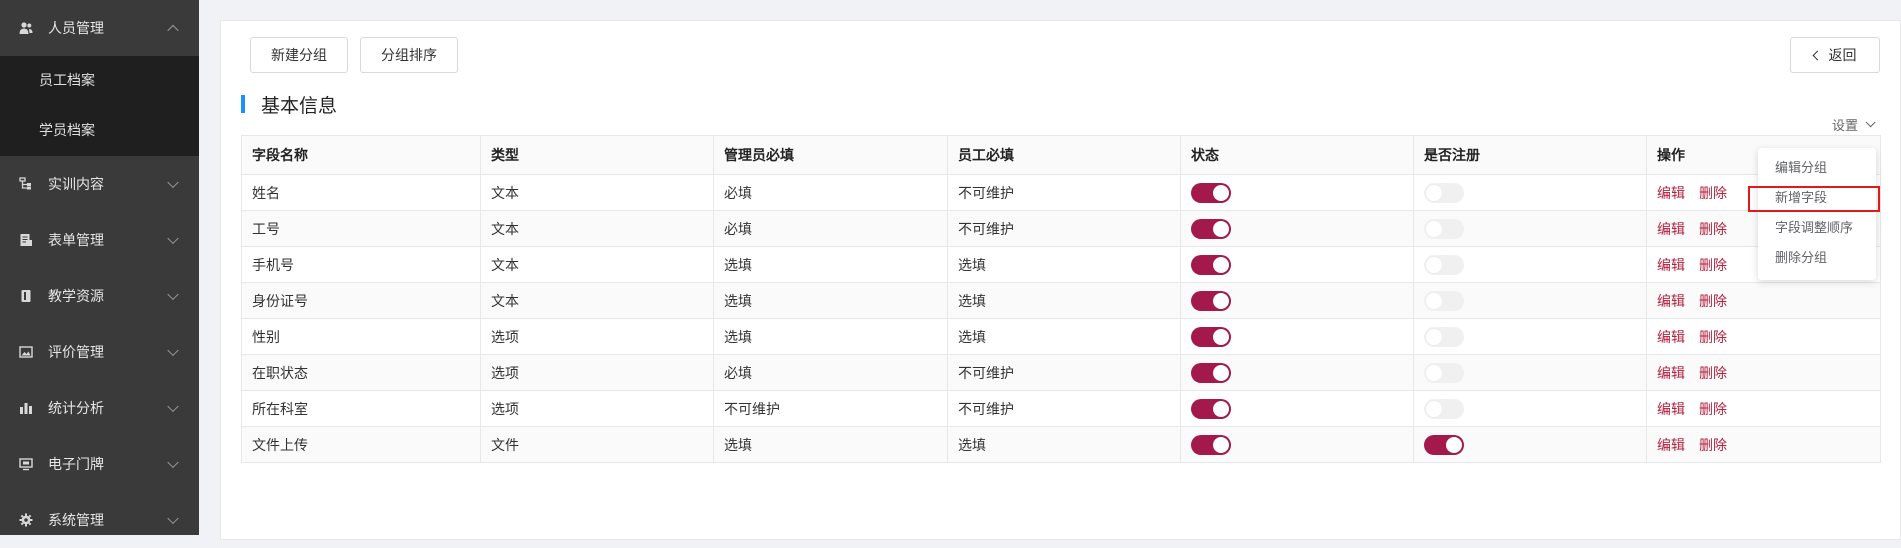 The height and width of the screenshot is (548, 1901). Describe the element at coordinates (1817, 229) in the screenshot. I see `menu-item-reorder-fields: 字段调整顺序` at that location.